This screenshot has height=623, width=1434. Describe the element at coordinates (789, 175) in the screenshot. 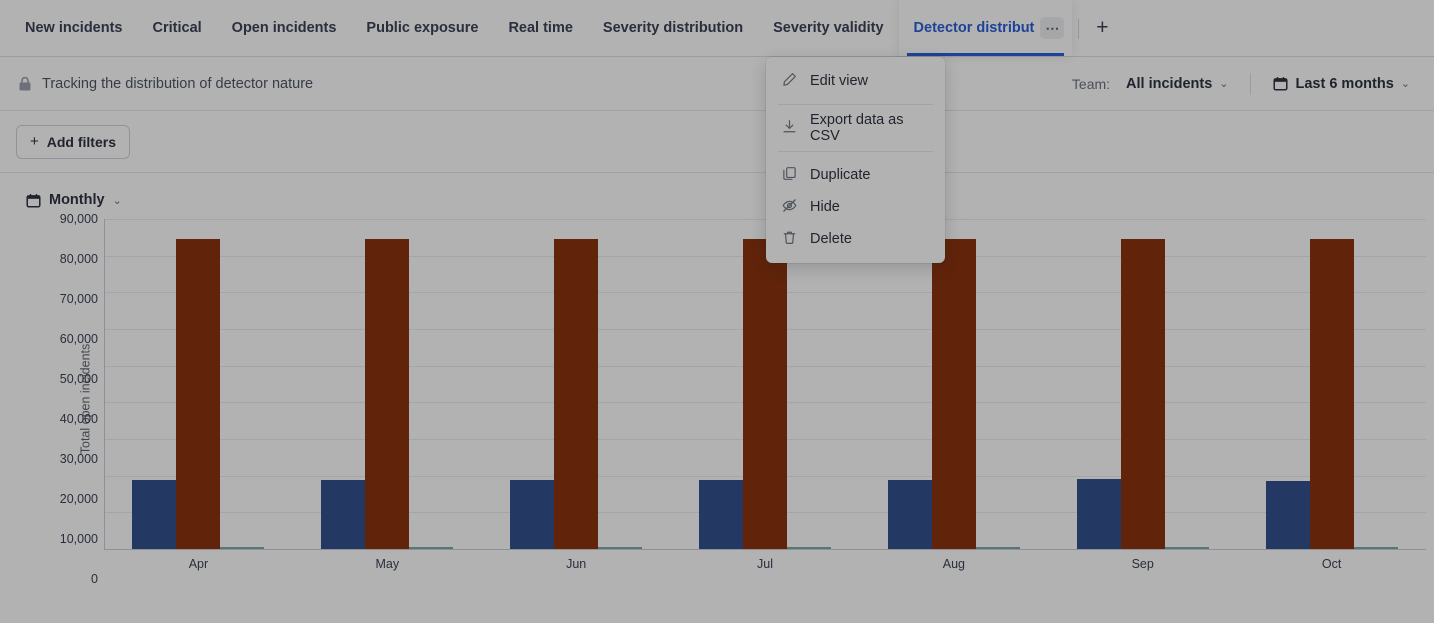

I see `copy-icon` at that location.